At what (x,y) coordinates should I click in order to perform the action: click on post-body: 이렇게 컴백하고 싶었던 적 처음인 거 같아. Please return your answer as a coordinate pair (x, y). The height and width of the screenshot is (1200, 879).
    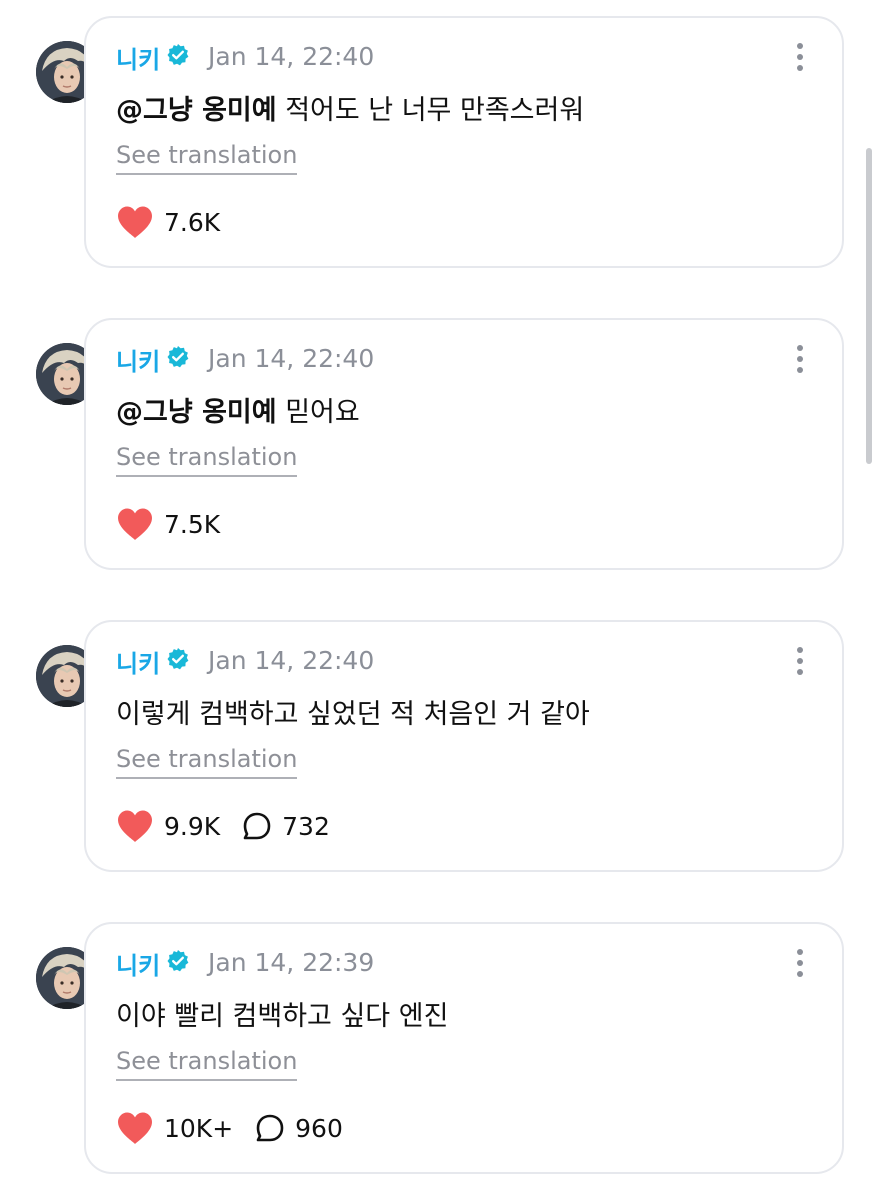
    Looking at the image, I should click on (353, 714).